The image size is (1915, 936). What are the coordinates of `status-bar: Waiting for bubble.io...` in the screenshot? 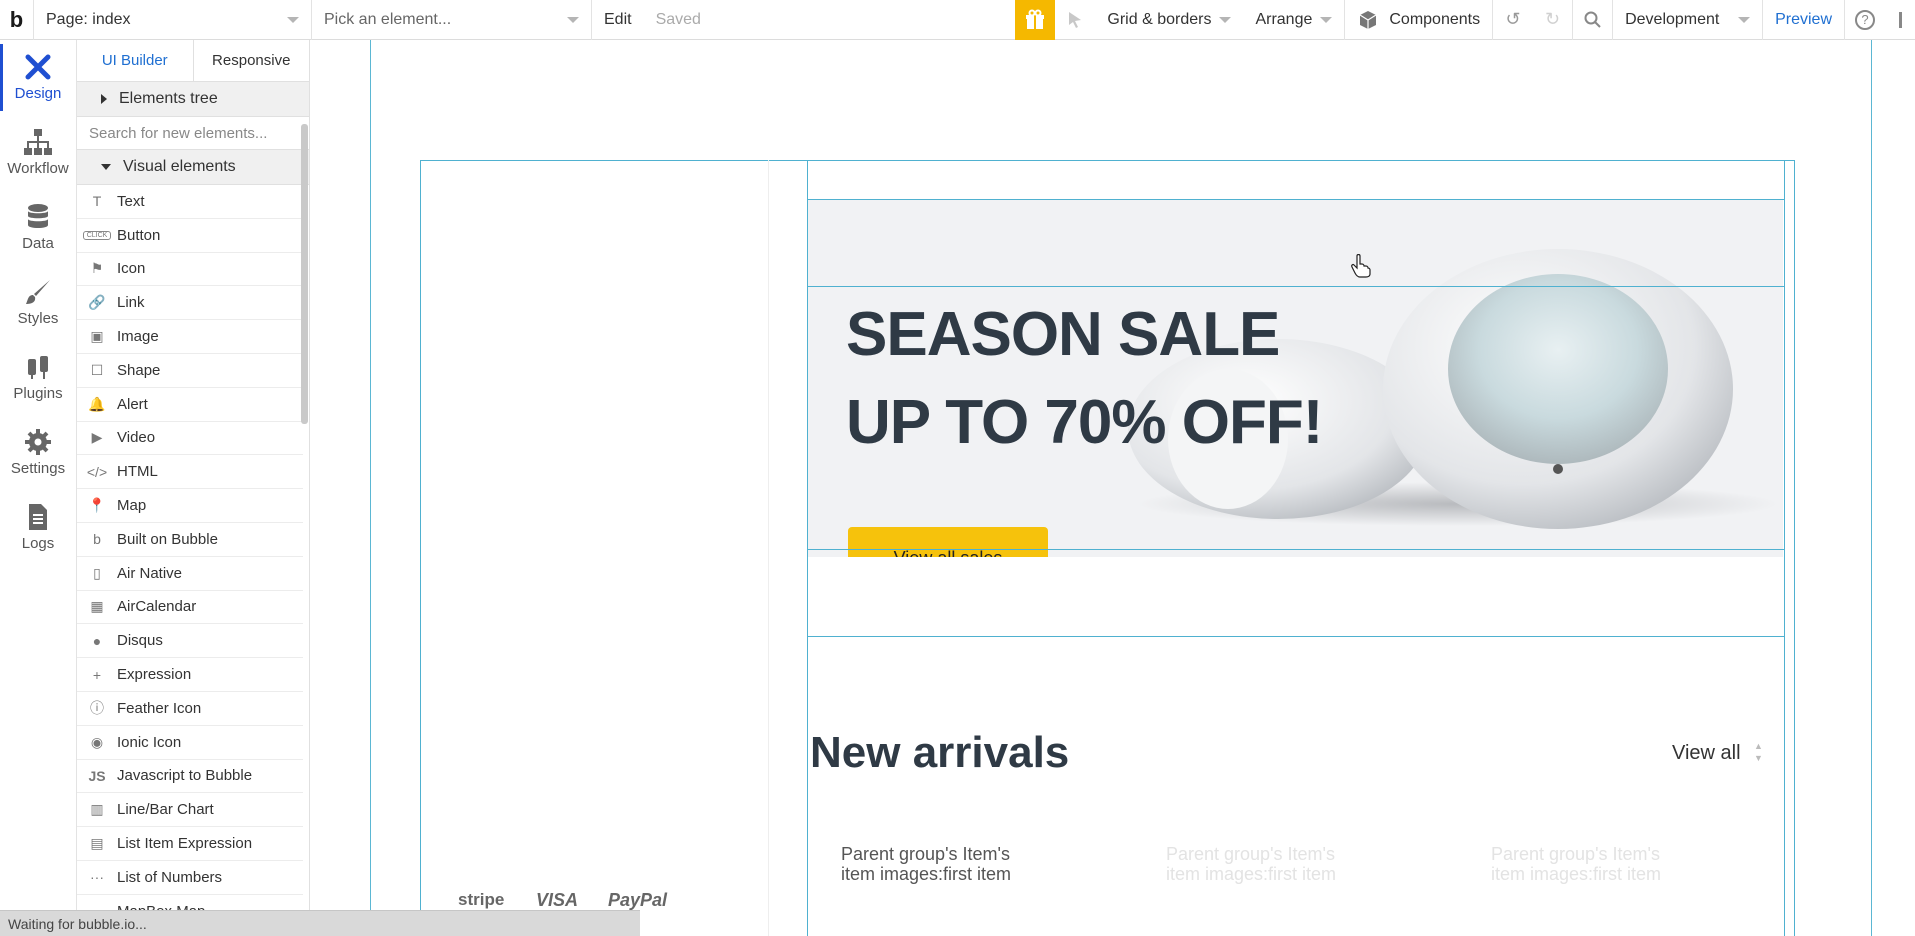 It's located at (320, 923).